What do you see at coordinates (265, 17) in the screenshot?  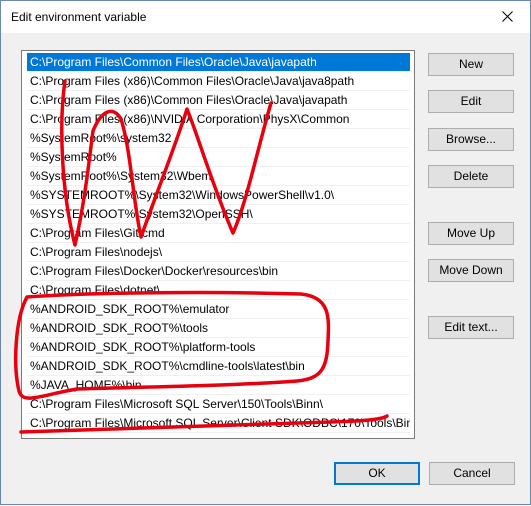 I see `title-bar: Edit environment variable` at bounding box center [265, 17].